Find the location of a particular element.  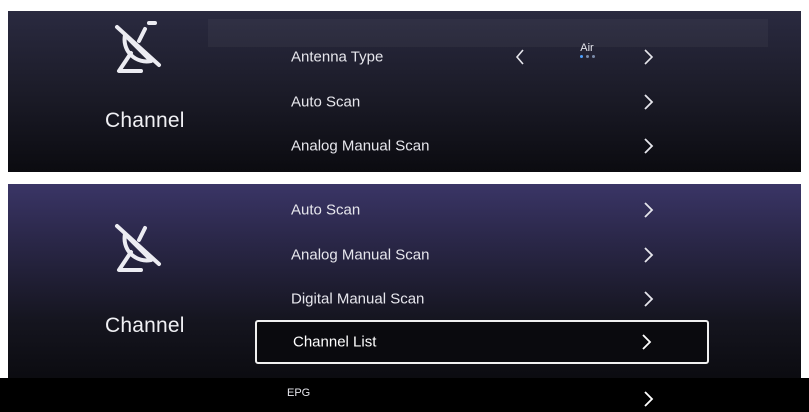

chevron-left-icon is located at coordinates (520, 57).